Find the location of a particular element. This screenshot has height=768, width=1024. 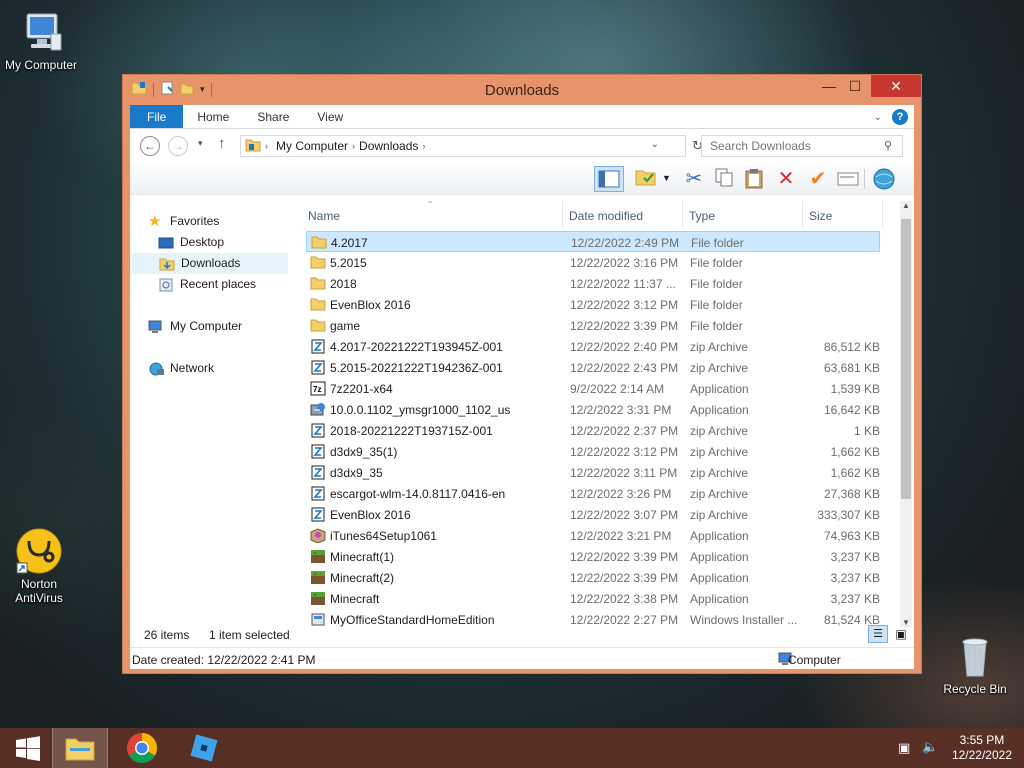

column-header-date: Date modified is located at coordinates (606, 216).